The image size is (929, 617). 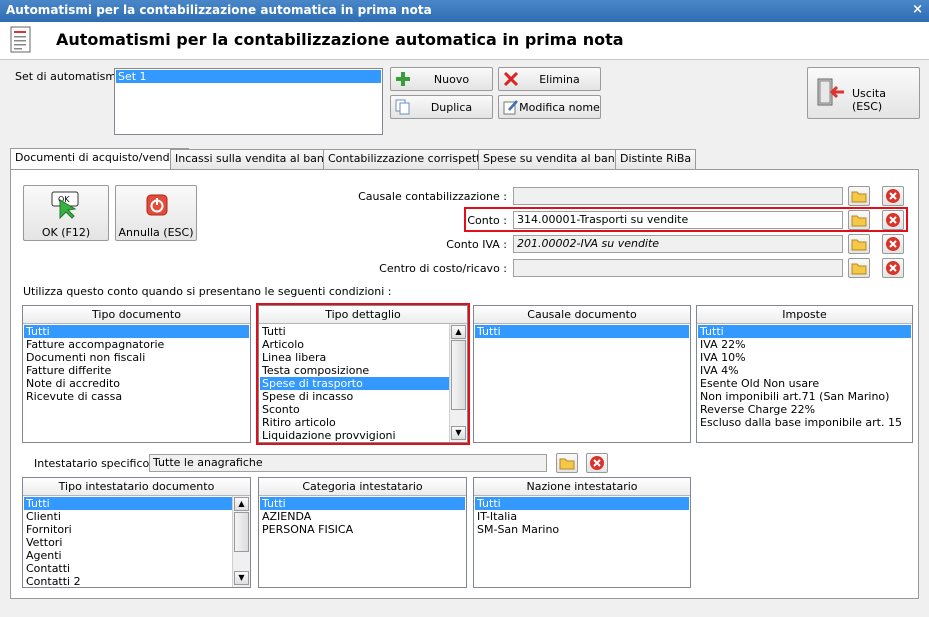 I want to click on intestatario-field: Tutte le anagrafiche, so click(x=348, y=463).